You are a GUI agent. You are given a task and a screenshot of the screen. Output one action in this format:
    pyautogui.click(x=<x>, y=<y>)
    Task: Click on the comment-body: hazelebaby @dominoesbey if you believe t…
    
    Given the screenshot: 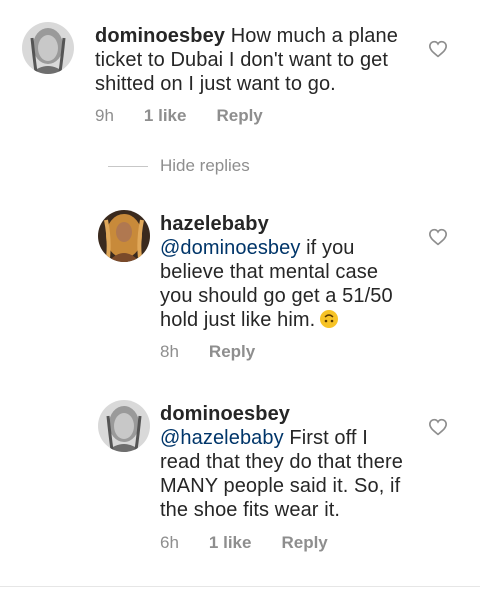 What is the action you would take?
    pyautogui.click(x=285, y=272)
    